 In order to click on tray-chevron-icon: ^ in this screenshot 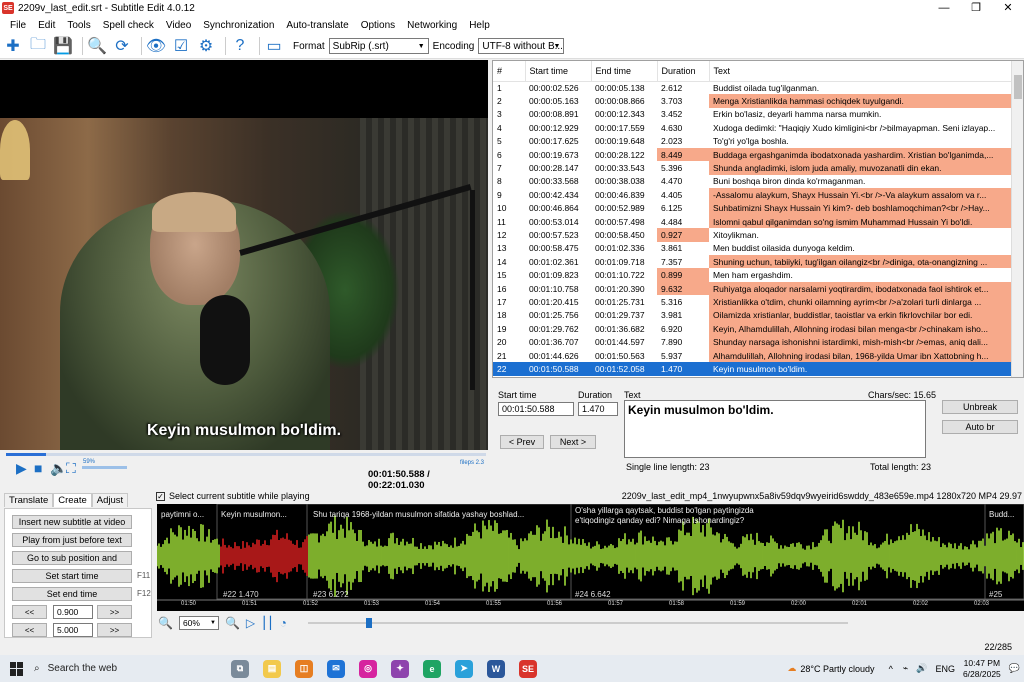, I will do `click(891, 669)`.